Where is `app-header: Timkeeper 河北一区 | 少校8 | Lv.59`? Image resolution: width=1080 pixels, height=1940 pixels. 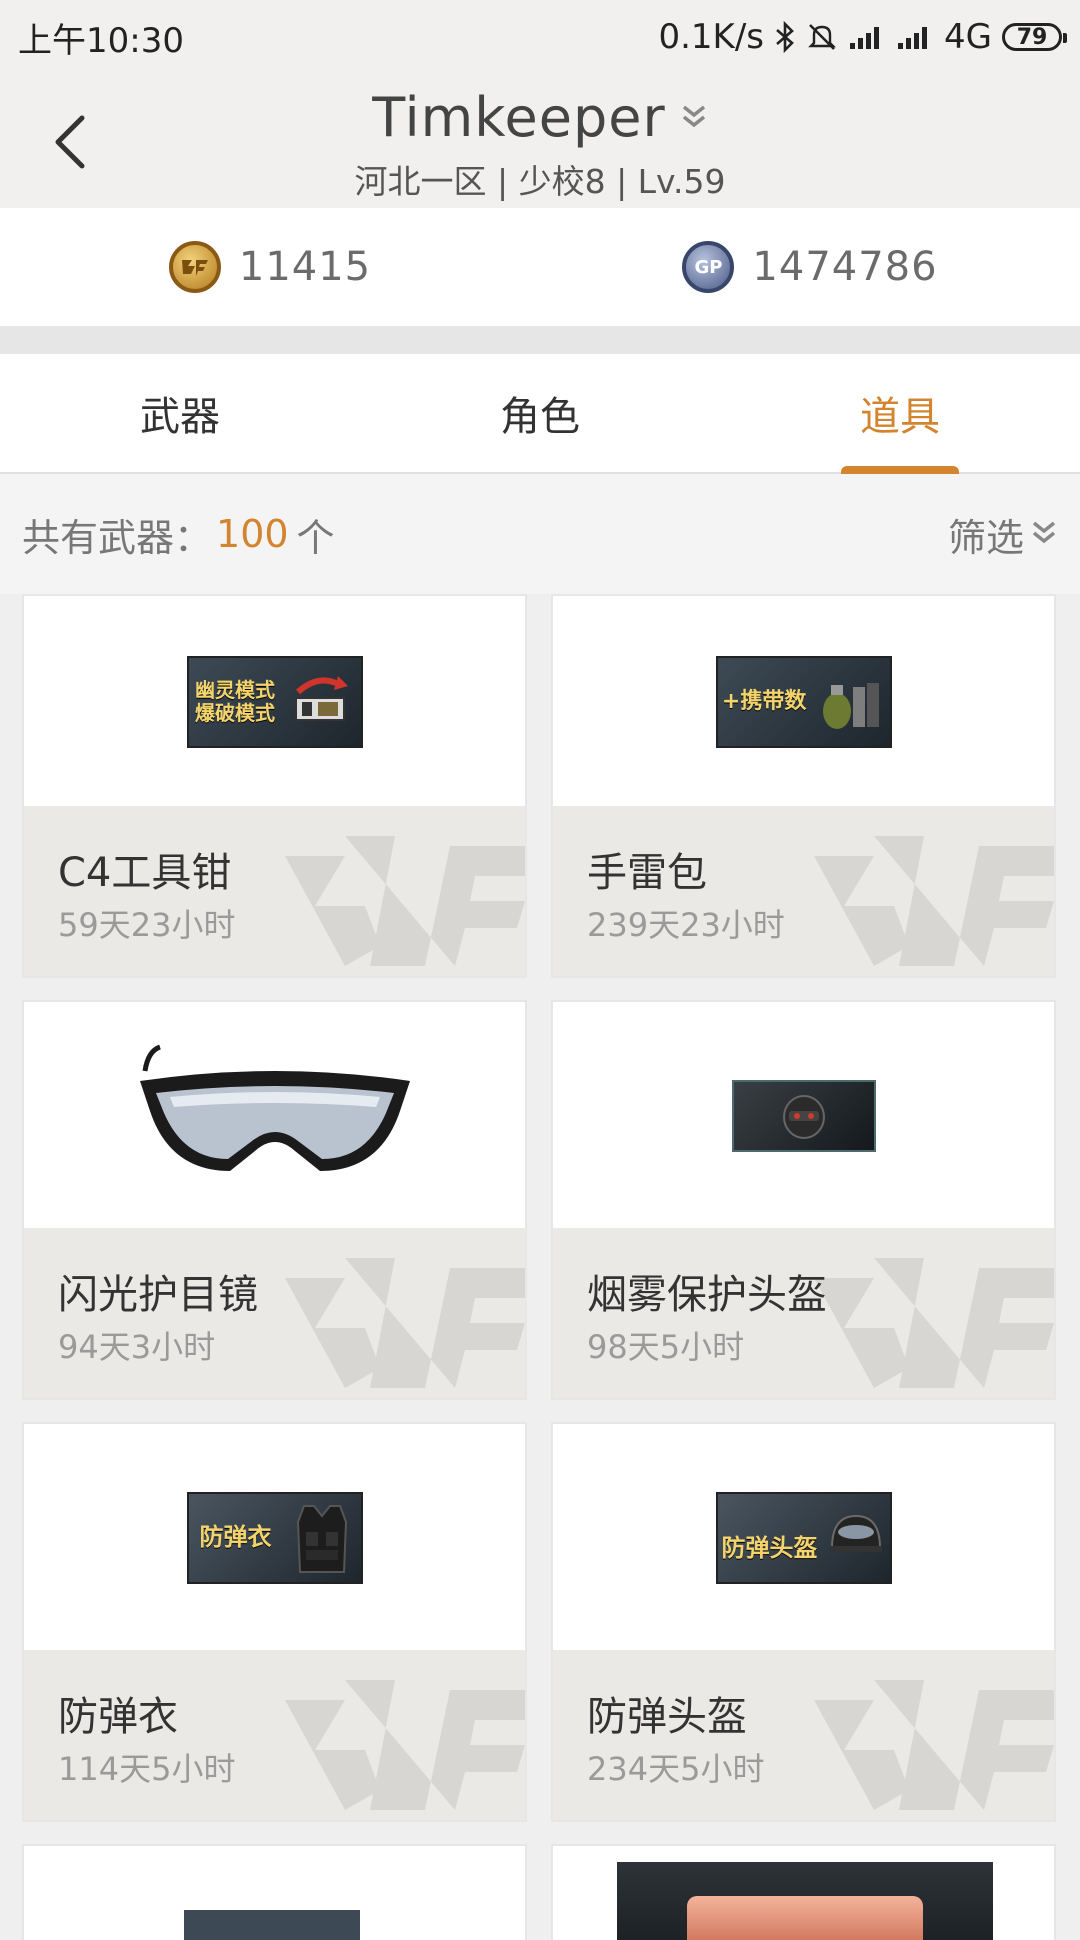 app-header: Timkeeper 河北一区 | 少校8 | Lv.59 is located at coordinates (540, 141).